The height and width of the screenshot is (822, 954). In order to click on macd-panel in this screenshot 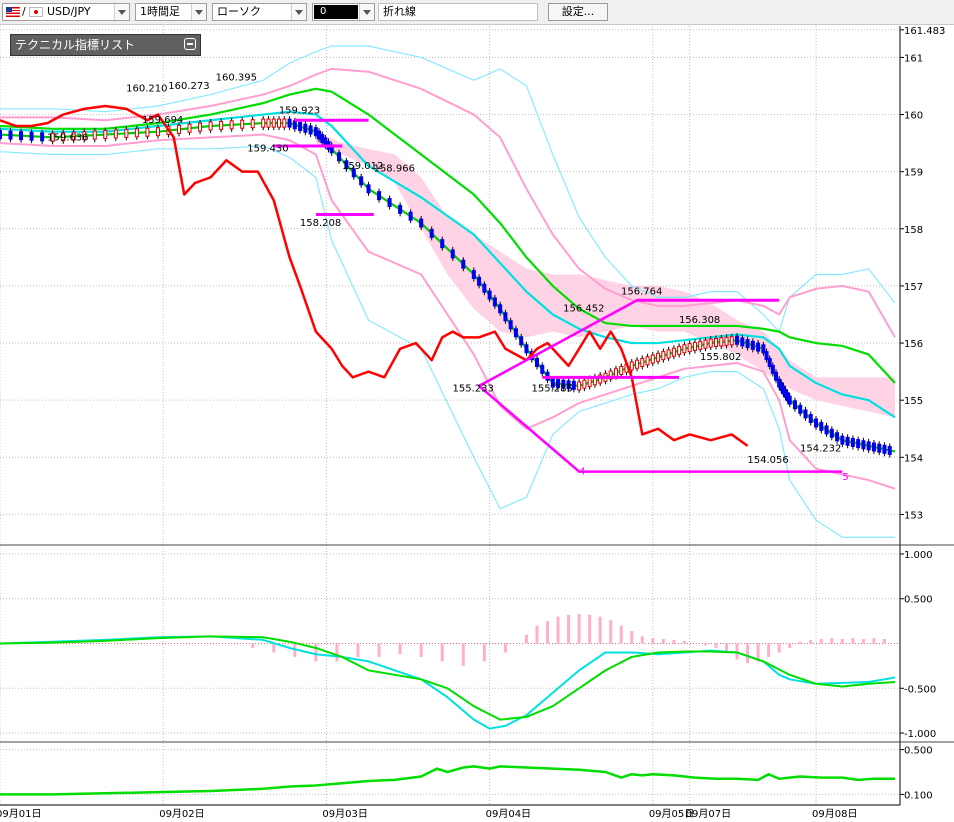, I will do `click(448, 671)`.